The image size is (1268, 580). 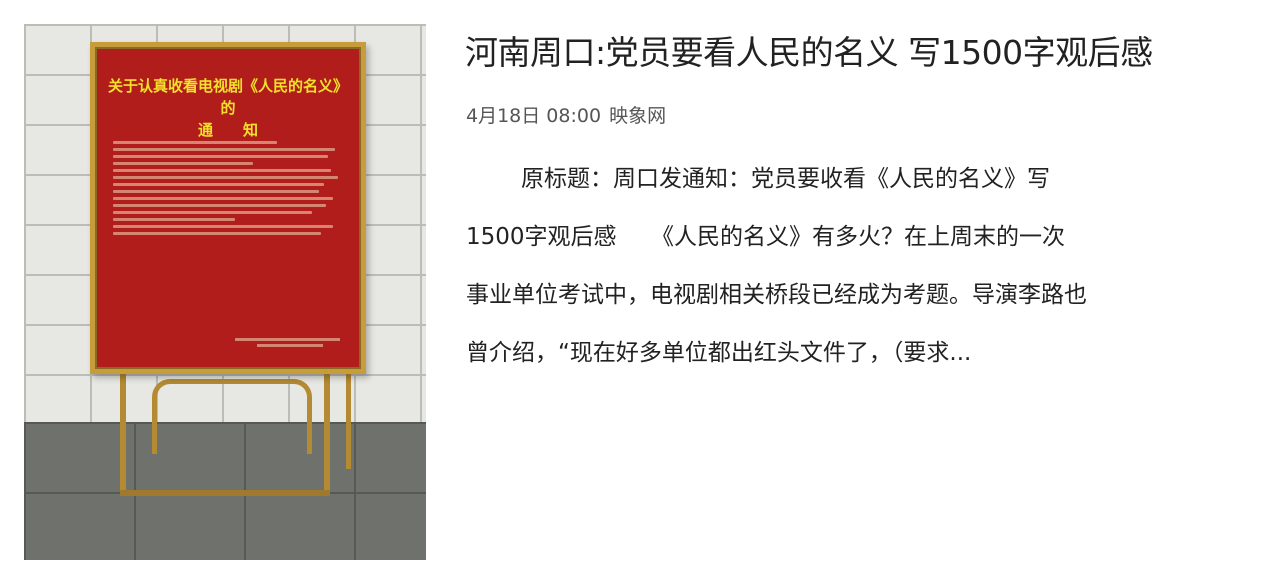 What do you see at coordinates (230, 237) in the screenshot?
I see `poster-body-text` at bounding box center [230, 237].